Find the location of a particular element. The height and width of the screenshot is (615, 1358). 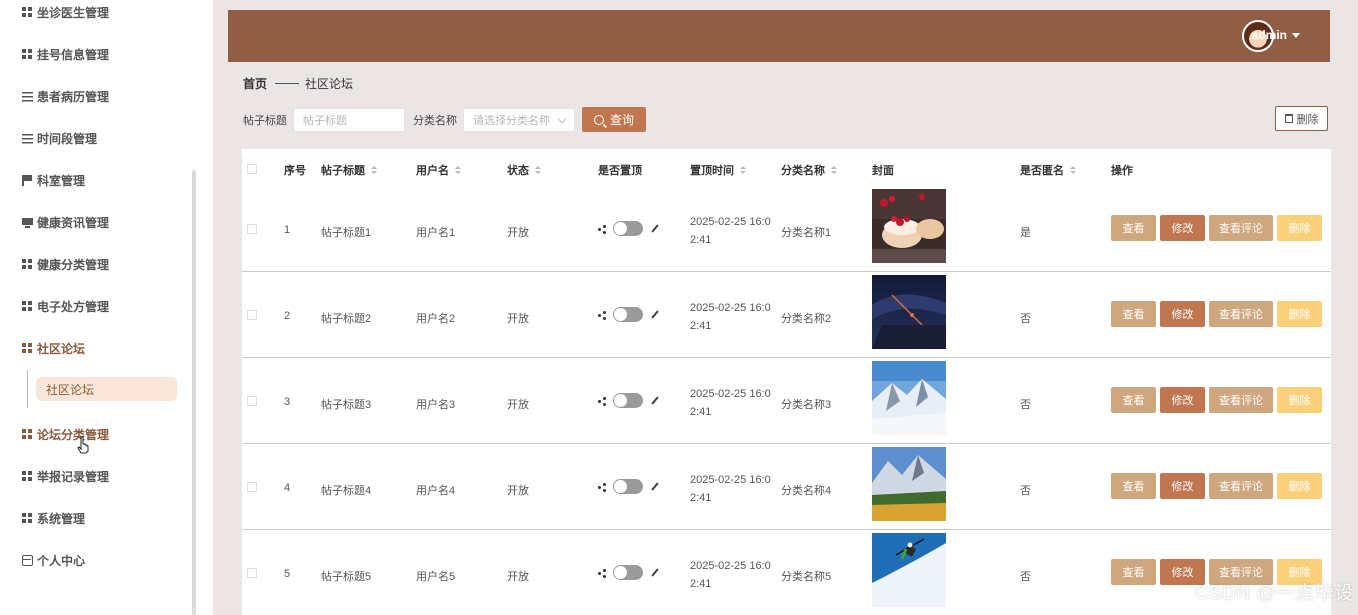

sidebar-item-label: 健康资讯管理 is located at coordinates (73, 222).